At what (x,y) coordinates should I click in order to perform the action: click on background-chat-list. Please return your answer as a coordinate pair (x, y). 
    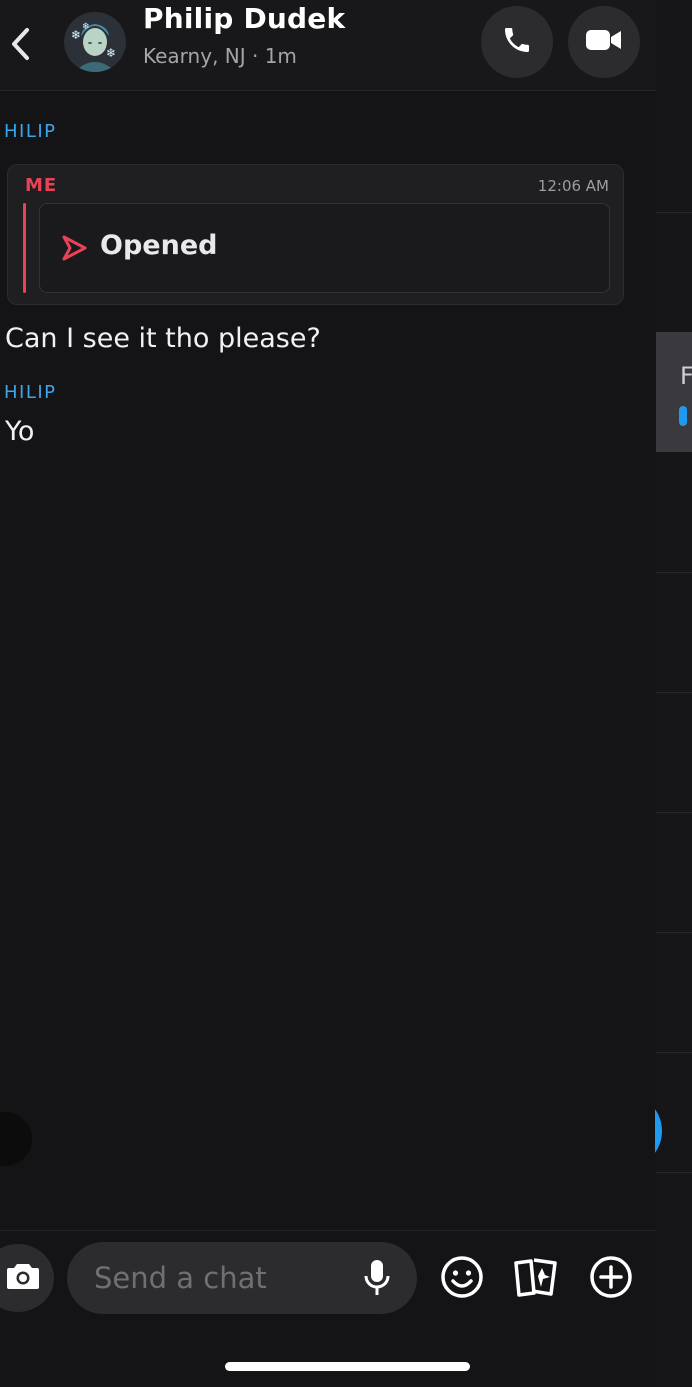
    Looking at the image, I should click on (674, 693).